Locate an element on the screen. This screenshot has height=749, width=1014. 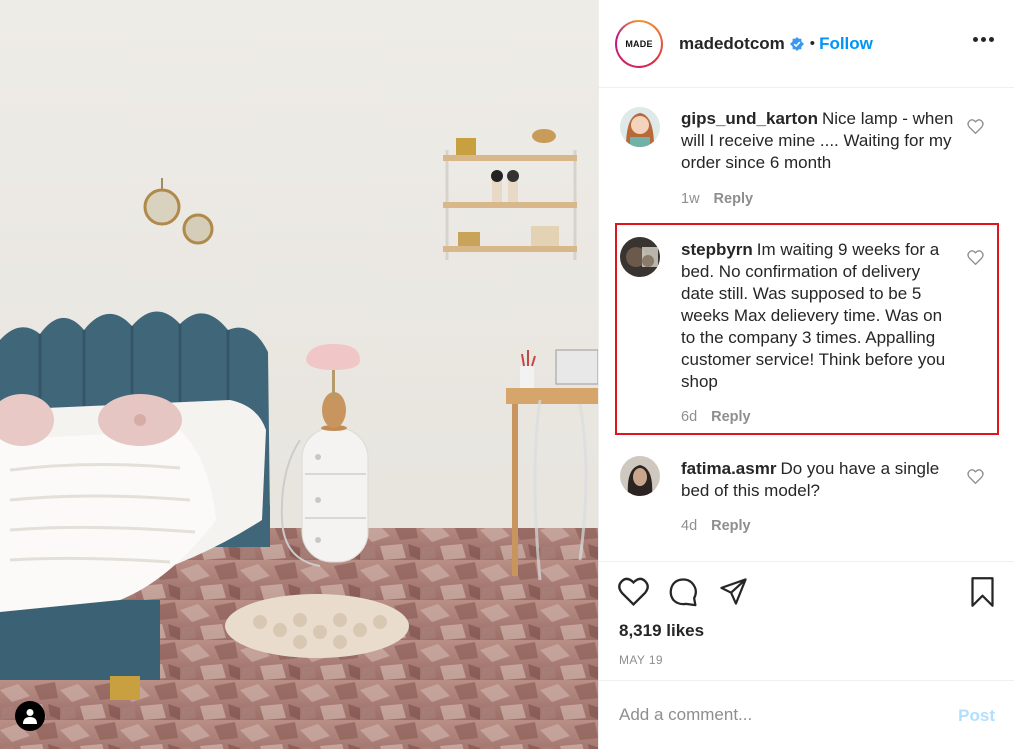
post-actions: 8,319 likes MAY 19 is located at coordinates (806, 620).